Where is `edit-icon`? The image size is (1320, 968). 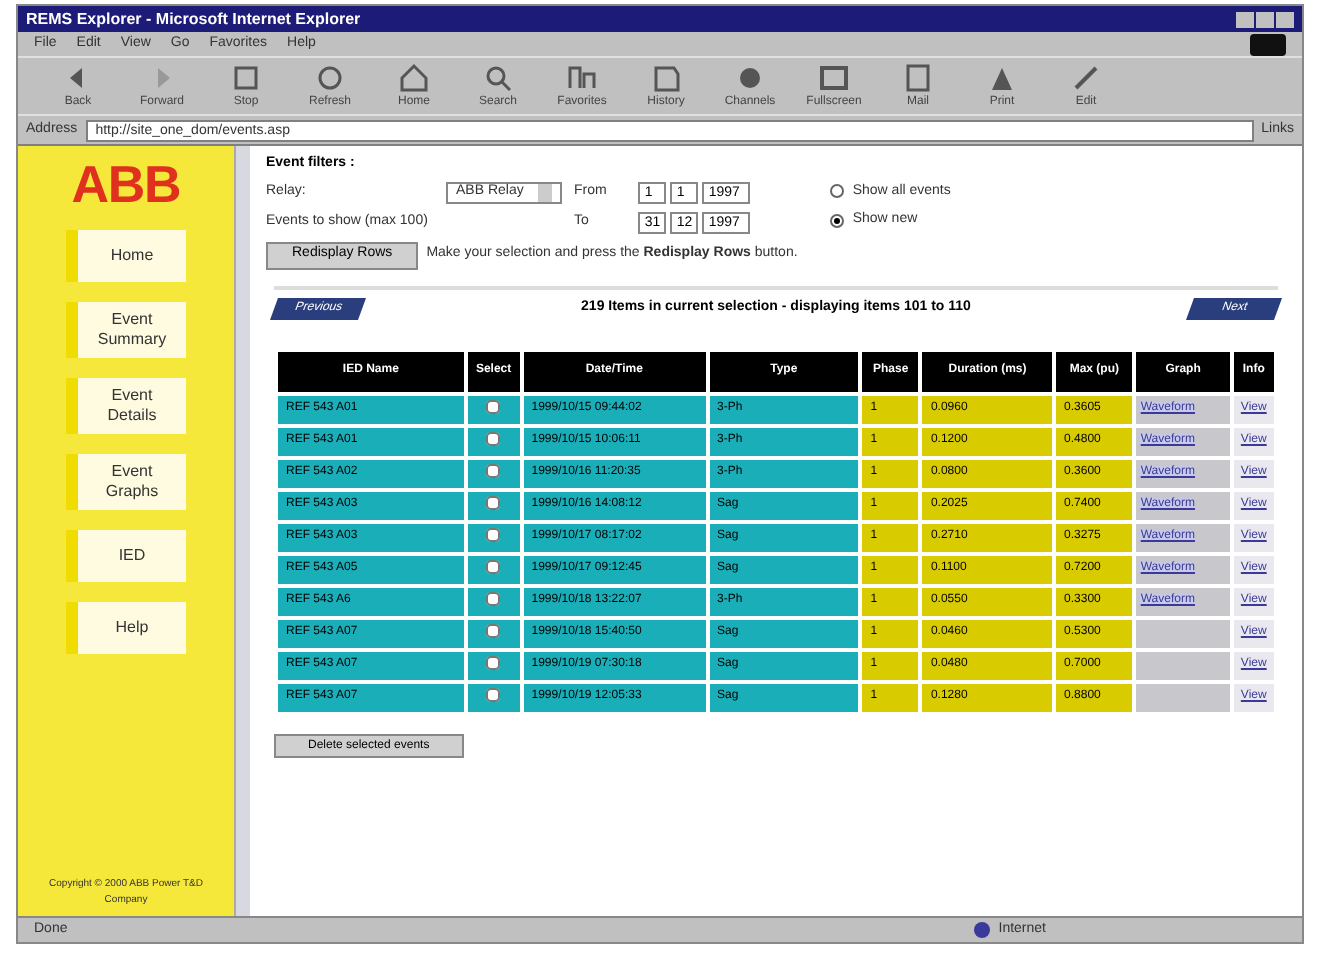 edit-icon is located at coordinates (1086, 77).